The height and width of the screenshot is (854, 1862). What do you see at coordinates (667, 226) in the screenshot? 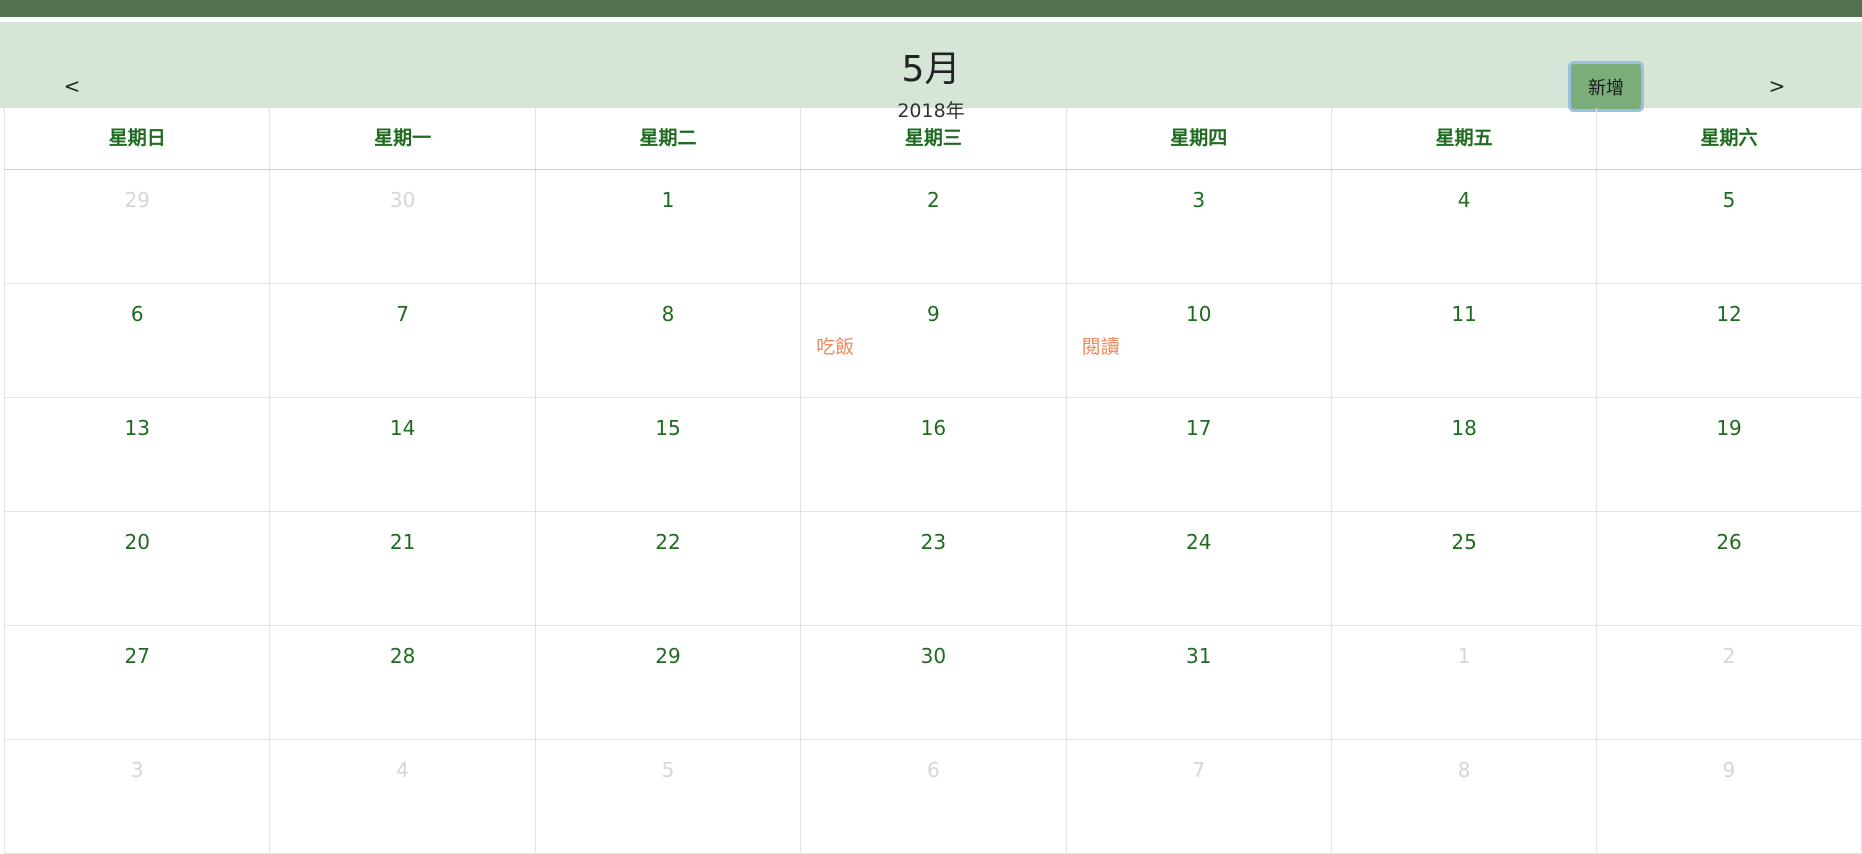
I see `day-cell: 1` at bounding box center [667, 226].